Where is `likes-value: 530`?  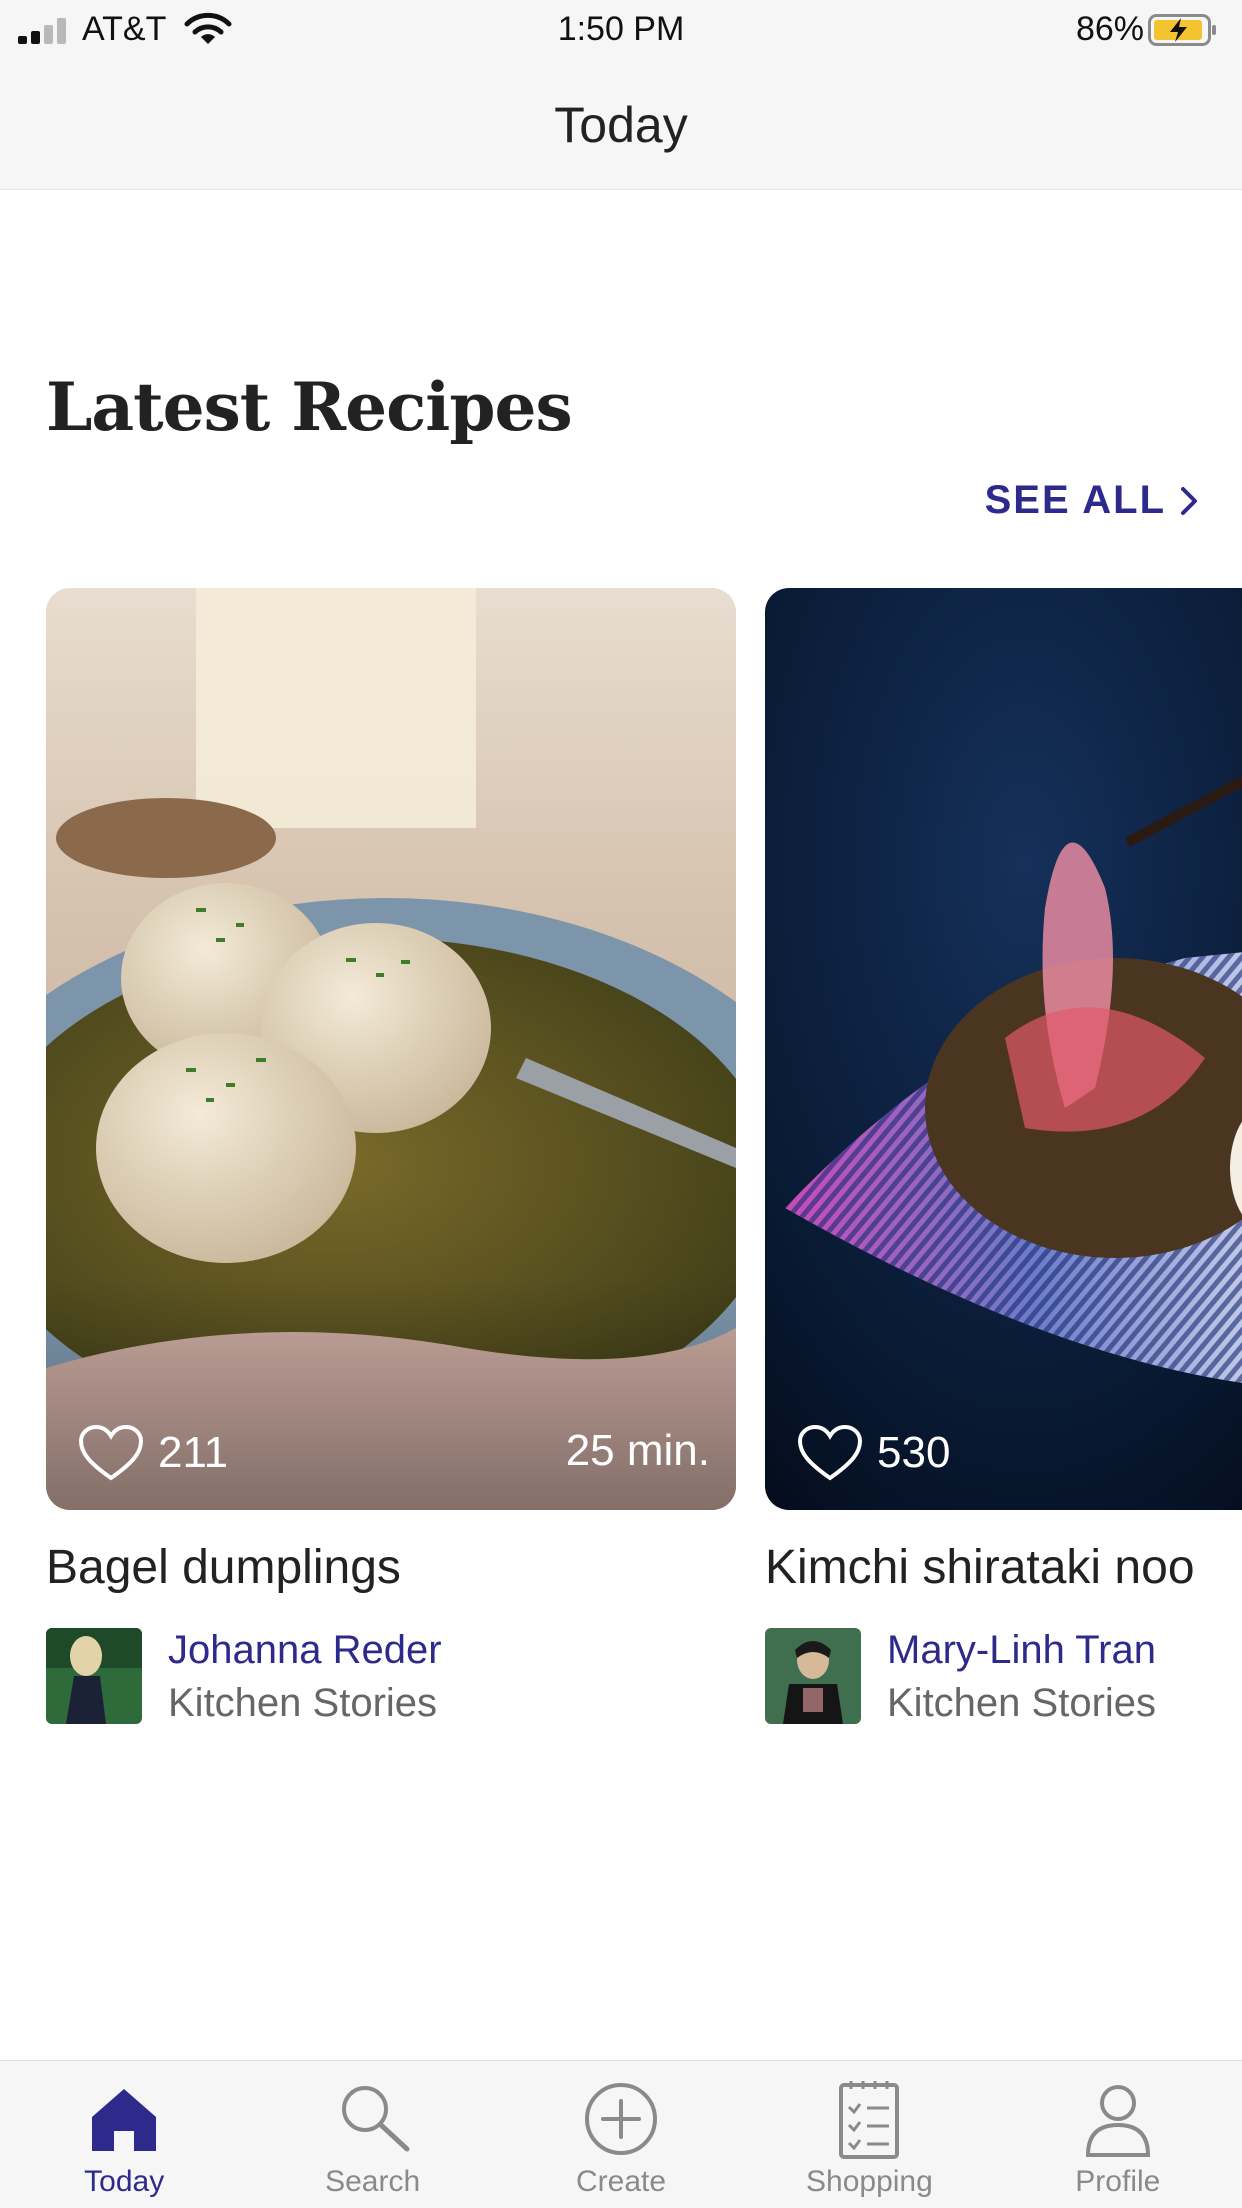
likes-value: 530 is located at coordinates (914, 1452).